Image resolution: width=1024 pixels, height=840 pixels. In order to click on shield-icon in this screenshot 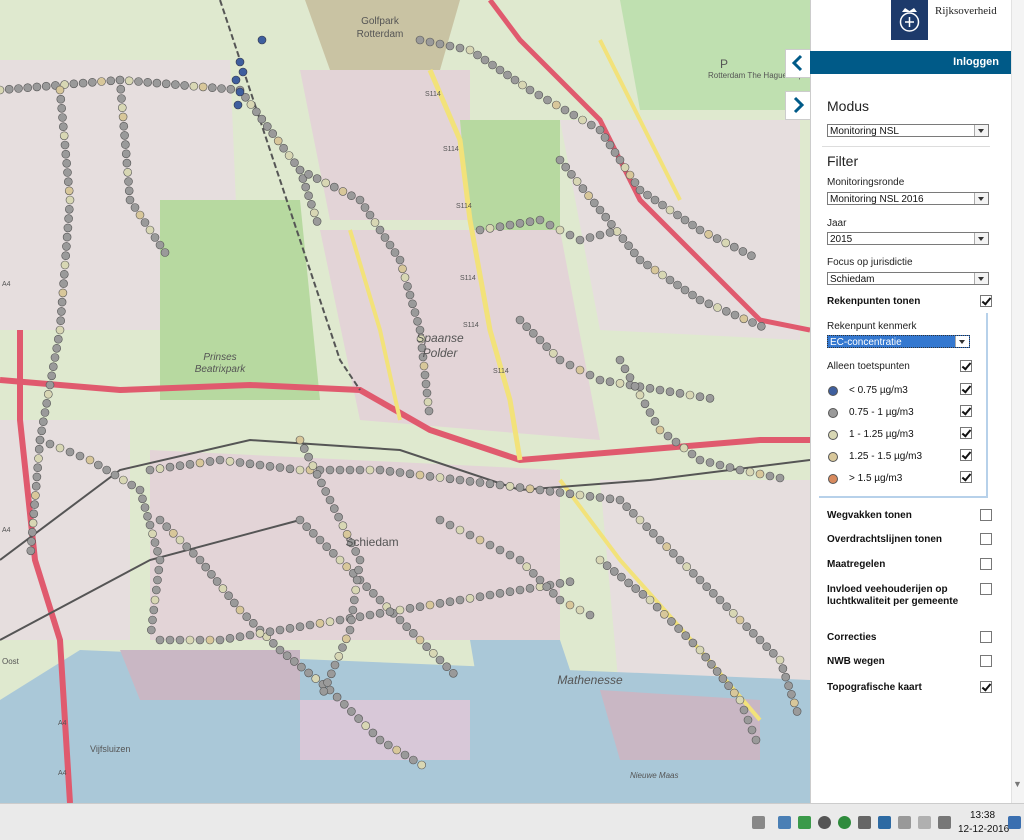, I will do `click(804, 822)`.